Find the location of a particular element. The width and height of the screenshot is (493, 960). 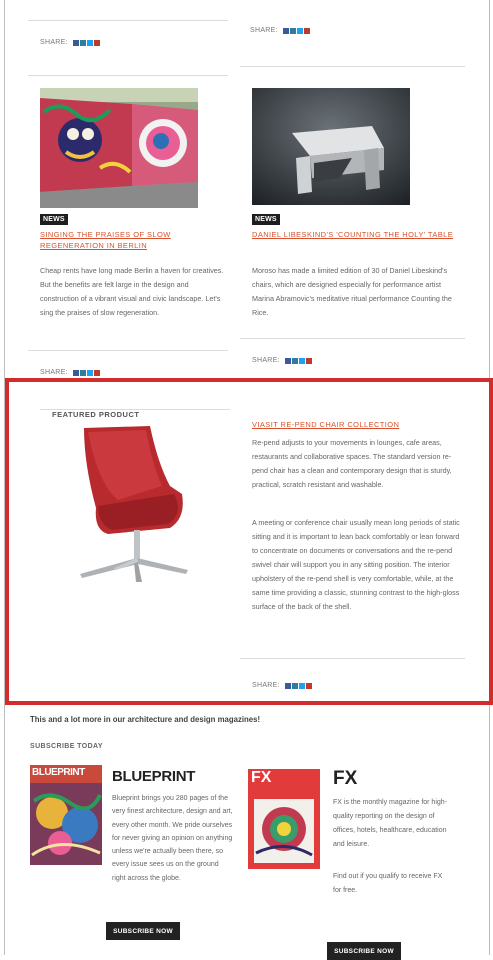

red-chair-graphic is located at coordinates (134, 504).